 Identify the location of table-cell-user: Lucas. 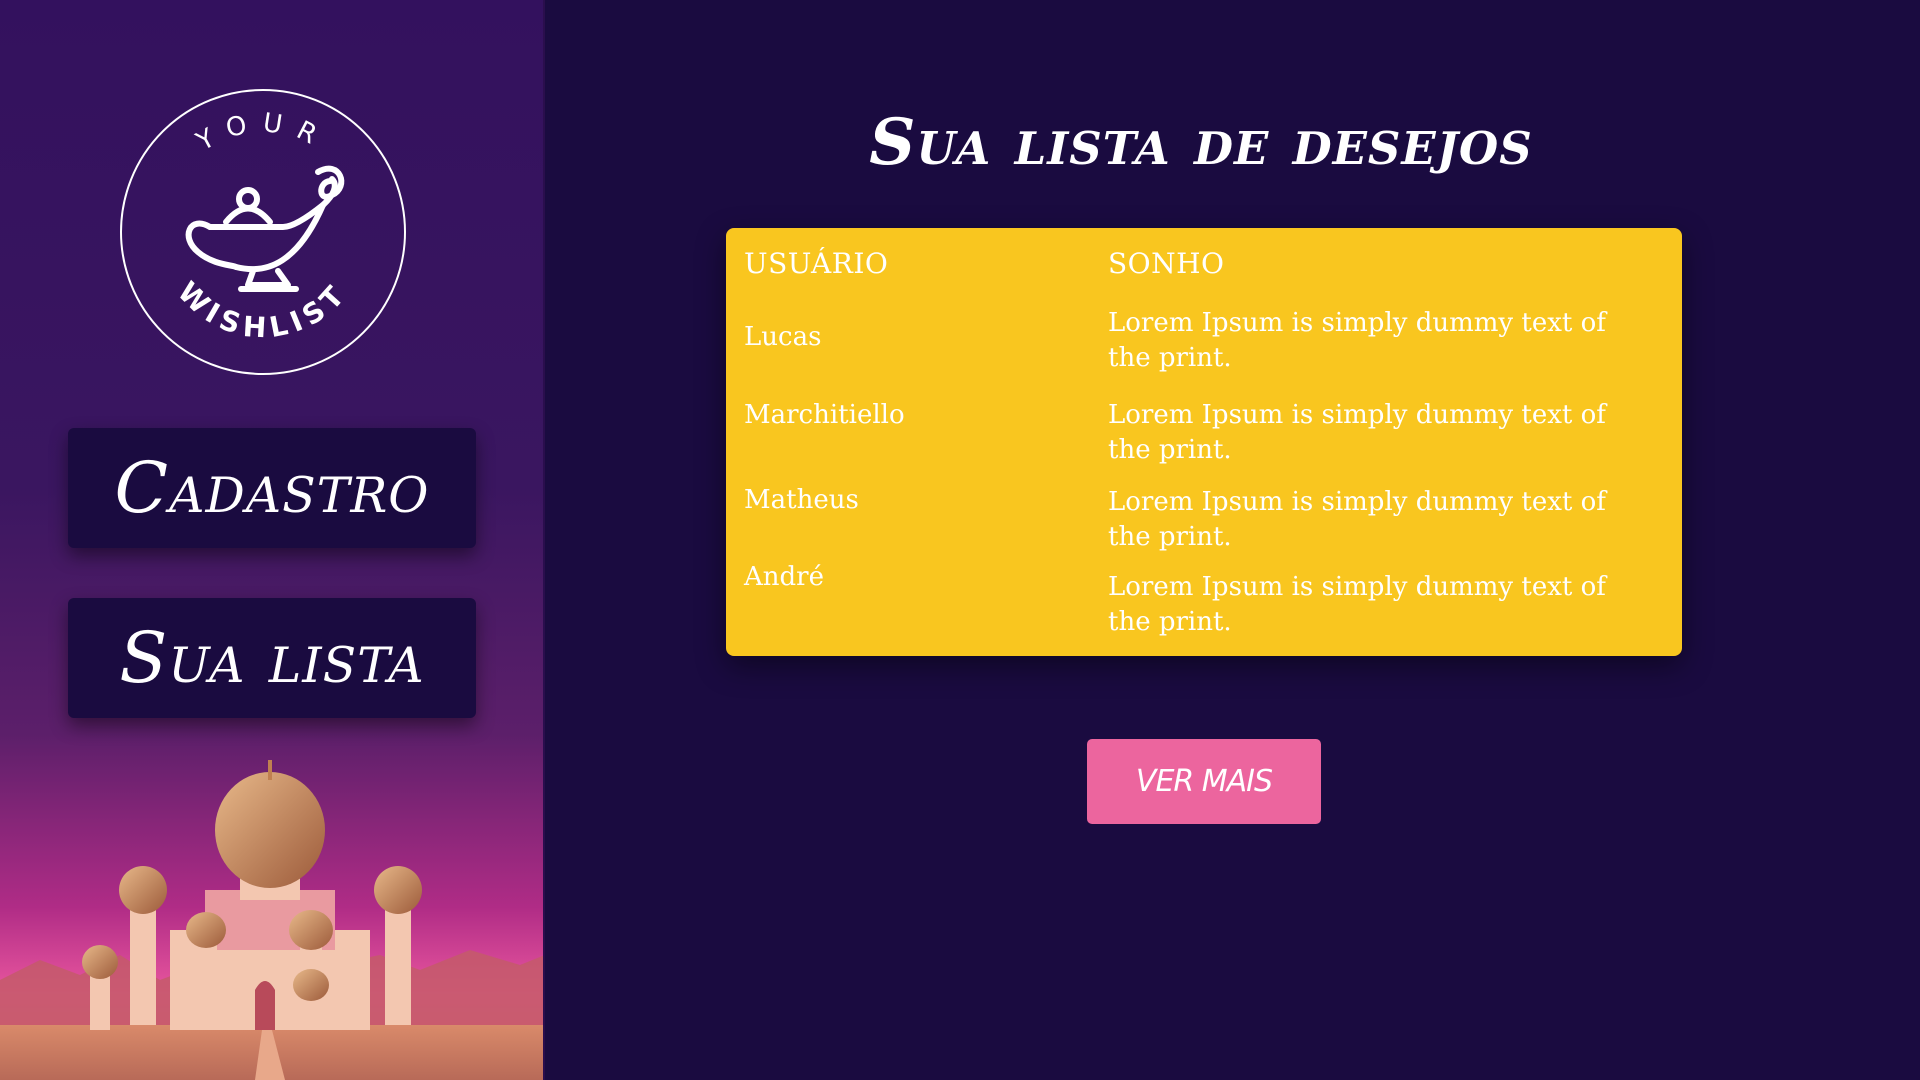
(783, 337).